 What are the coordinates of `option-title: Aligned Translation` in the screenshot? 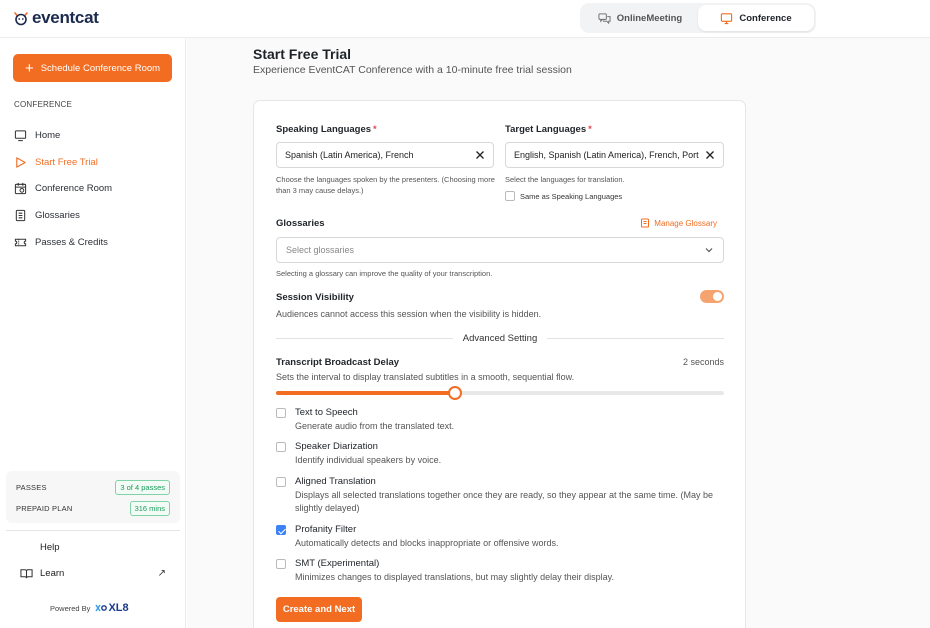 It's located at (335, 481).